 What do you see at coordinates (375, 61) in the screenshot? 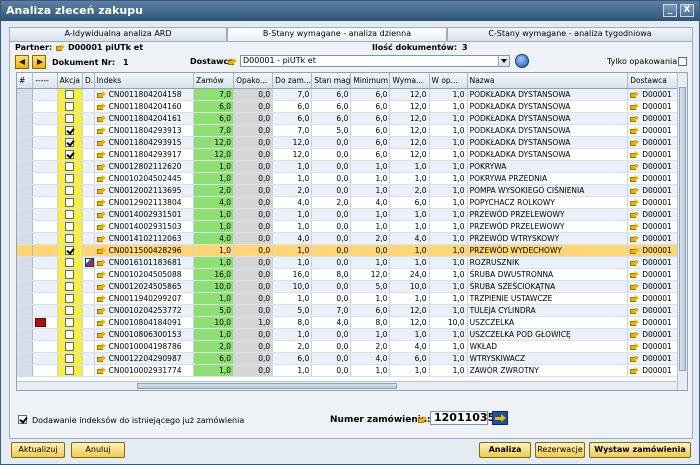
I see `supplier-select: D00001 - piUTk et` at bounding box center [375, 61].